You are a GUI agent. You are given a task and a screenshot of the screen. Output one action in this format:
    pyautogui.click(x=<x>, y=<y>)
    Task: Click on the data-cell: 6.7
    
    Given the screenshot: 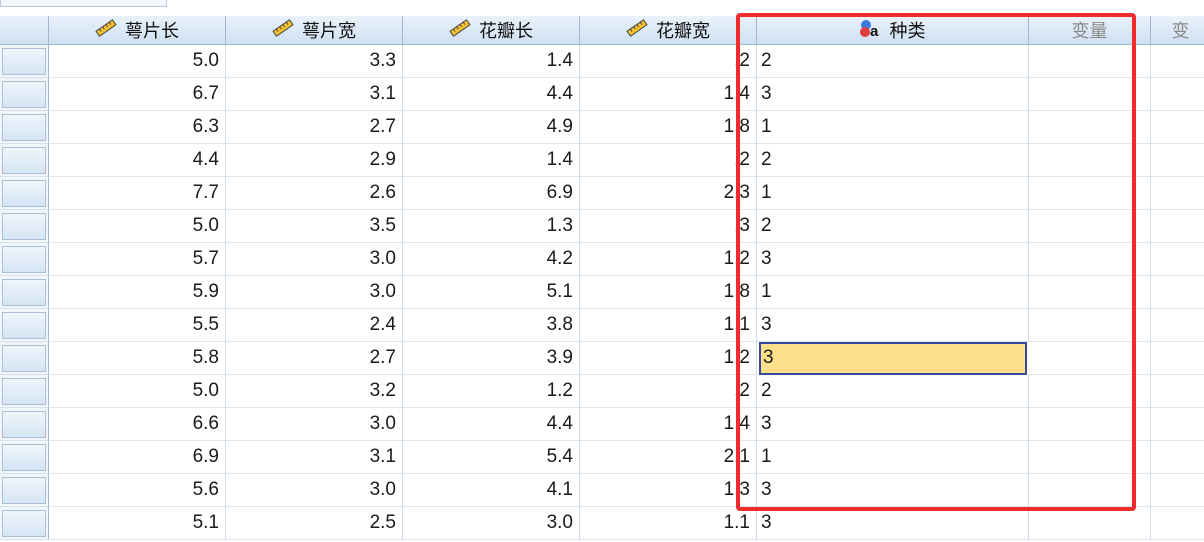 What is the action you would take?
    pyautogui.click(x=137, y=94)
    